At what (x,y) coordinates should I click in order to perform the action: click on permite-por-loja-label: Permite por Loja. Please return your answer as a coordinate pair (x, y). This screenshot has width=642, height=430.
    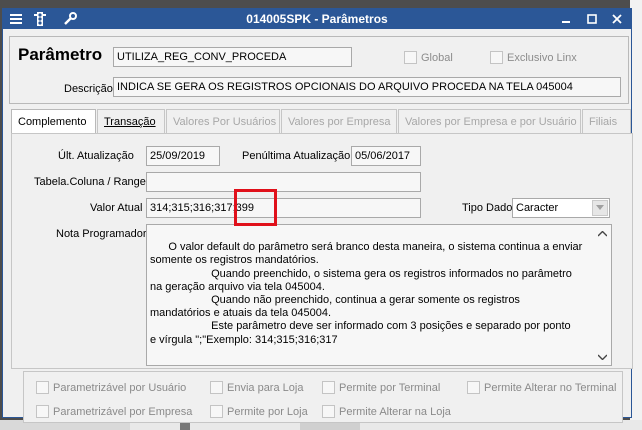
    Looking at the image, I should click on (267, 411).